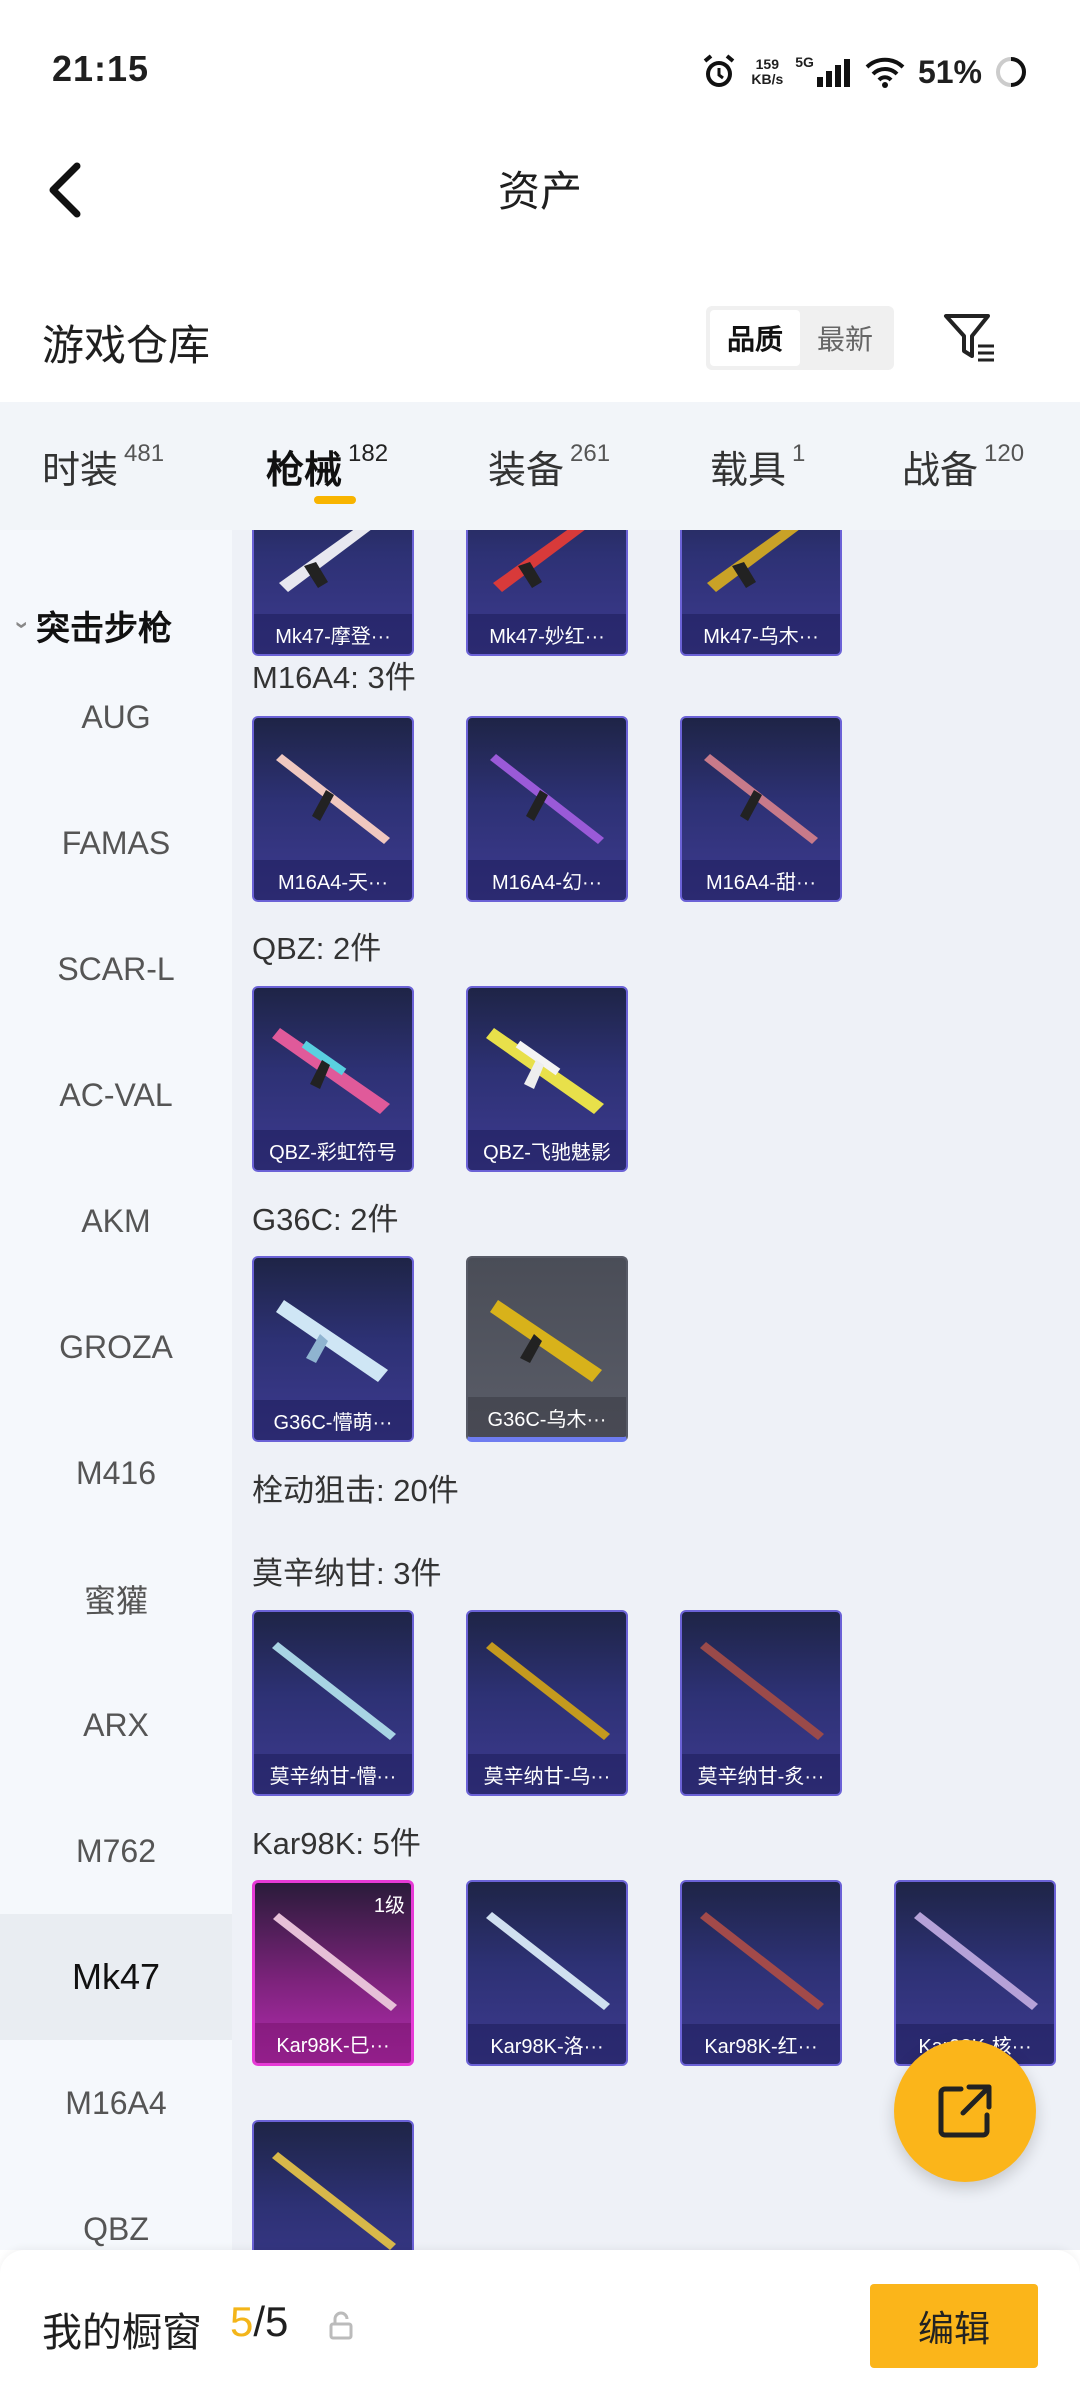 The height and width of the screenshot is (2400, 1080). What do you see at coordinates (317, 948) in the screenshot?
I see `group-label-qbz: QBZ: 2件` at bounding box center [317, 948].